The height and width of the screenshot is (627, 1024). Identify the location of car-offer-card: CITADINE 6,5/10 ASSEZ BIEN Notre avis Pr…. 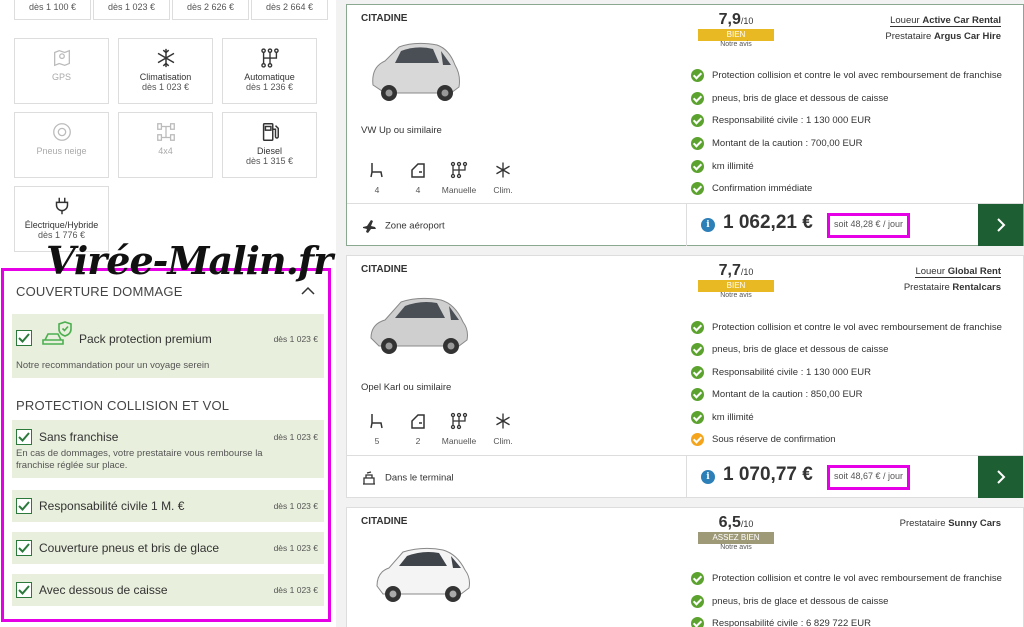
(685, 567).